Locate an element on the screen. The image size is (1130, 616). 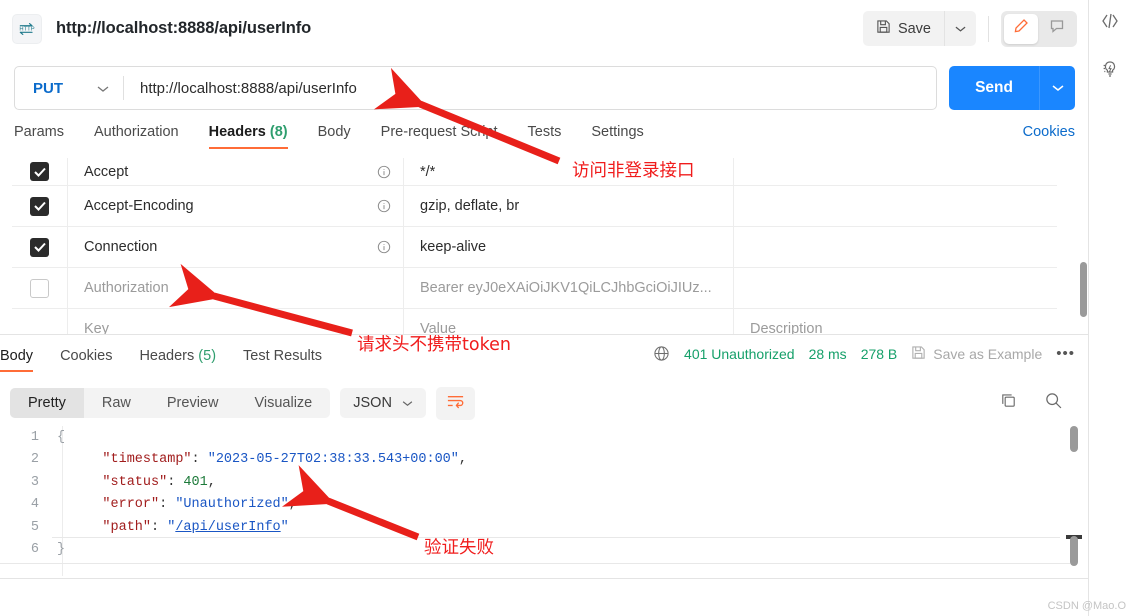
line-number: 4 is located at coordinates (34, 505).